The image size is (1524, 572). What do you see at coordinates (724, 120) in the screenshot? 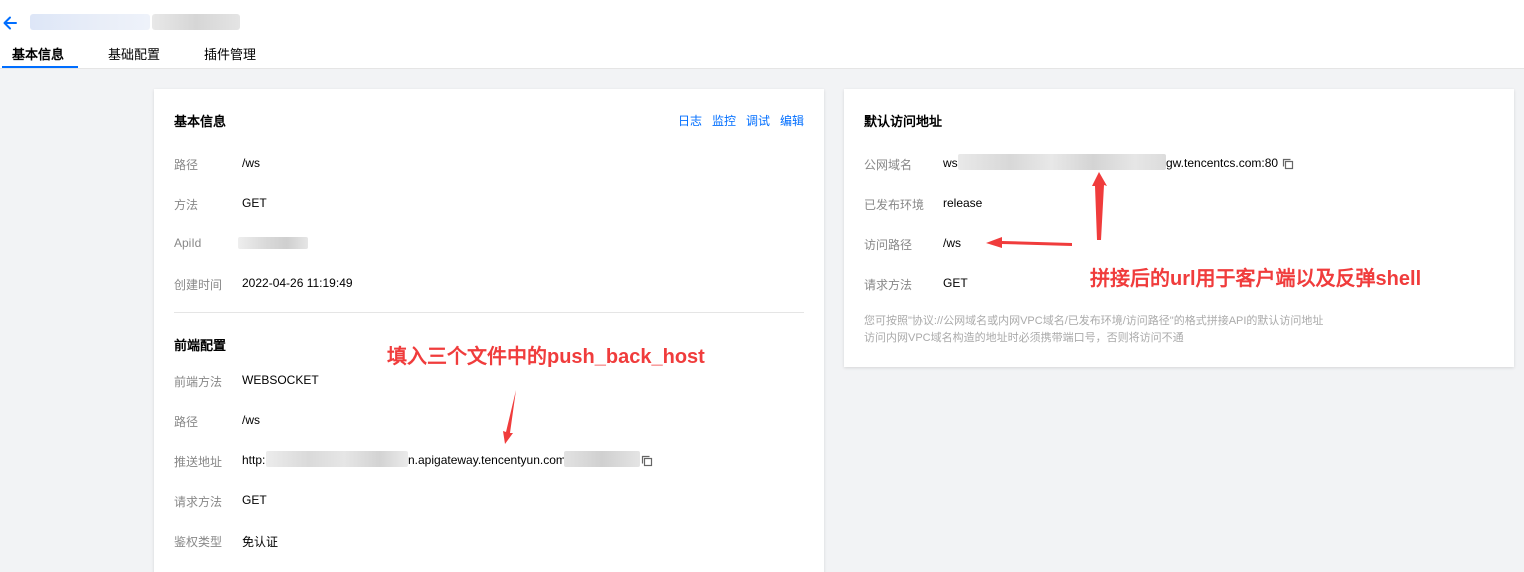
I see `monitor-link: 监控` at bounding box center [724, 120].